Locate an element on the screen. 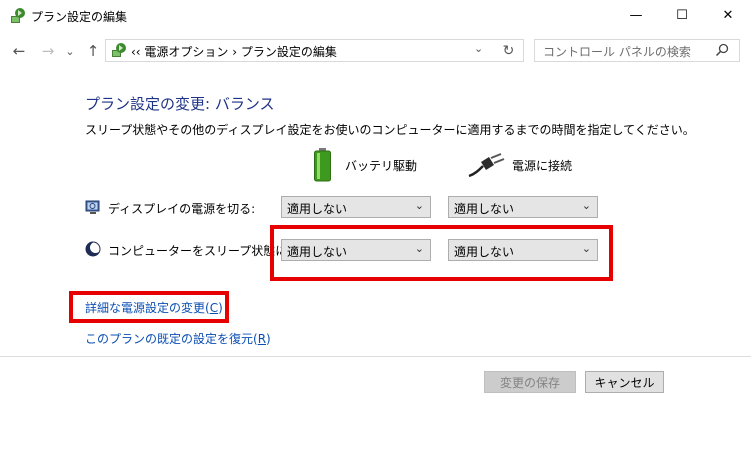  sleep-battery-select: 適用しない ⌄ is located at coordinates (356, 250).